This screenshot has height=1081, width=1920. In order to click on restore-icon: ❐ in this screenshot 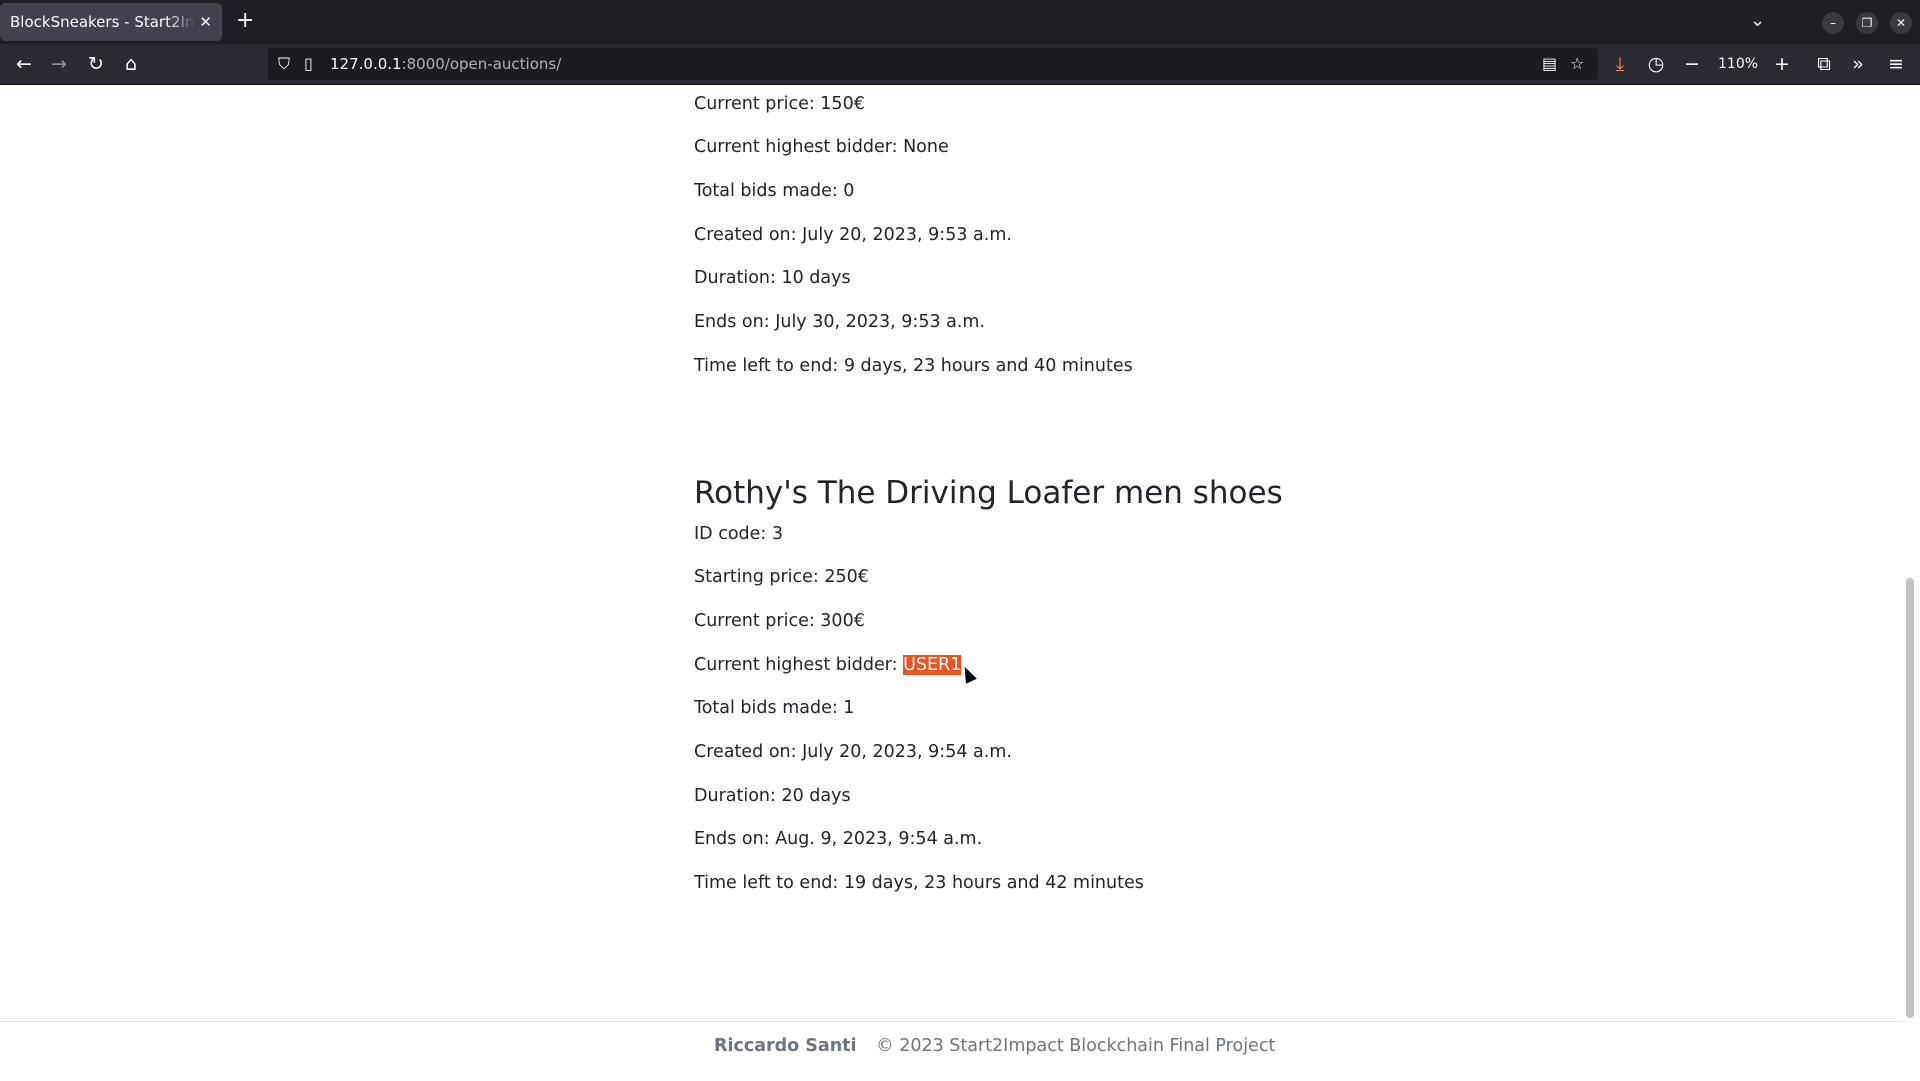, I will do `click(1867, 23)`.